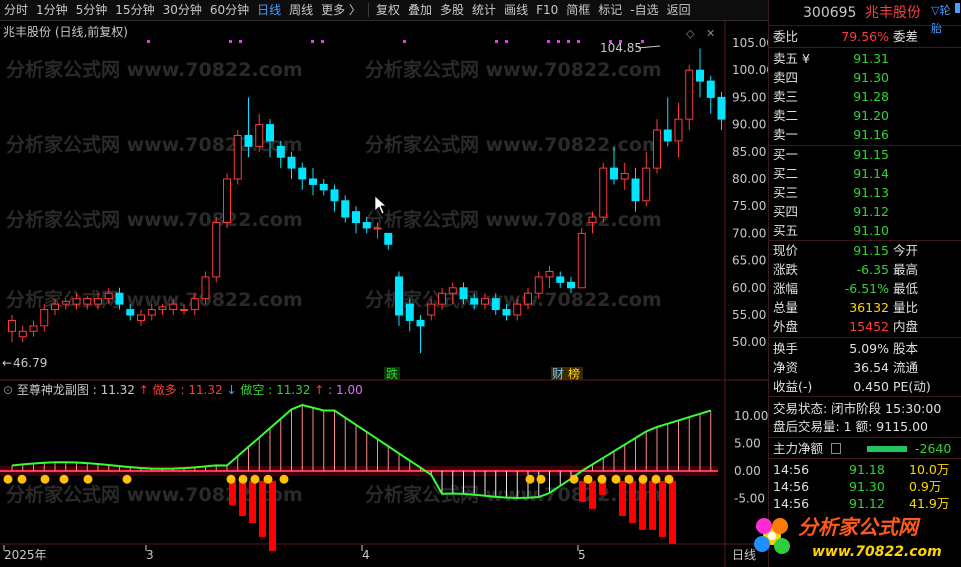  I want to click on scrollbar, so click(957, 8).